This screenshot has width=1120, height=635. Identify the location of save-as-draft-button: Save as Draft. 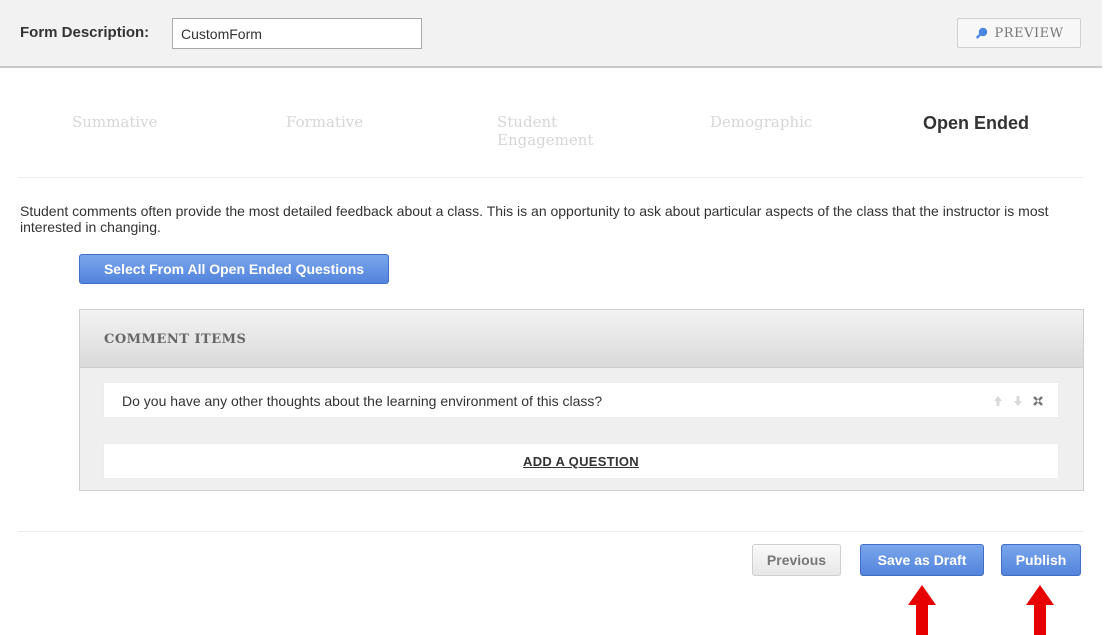
(922, 560).